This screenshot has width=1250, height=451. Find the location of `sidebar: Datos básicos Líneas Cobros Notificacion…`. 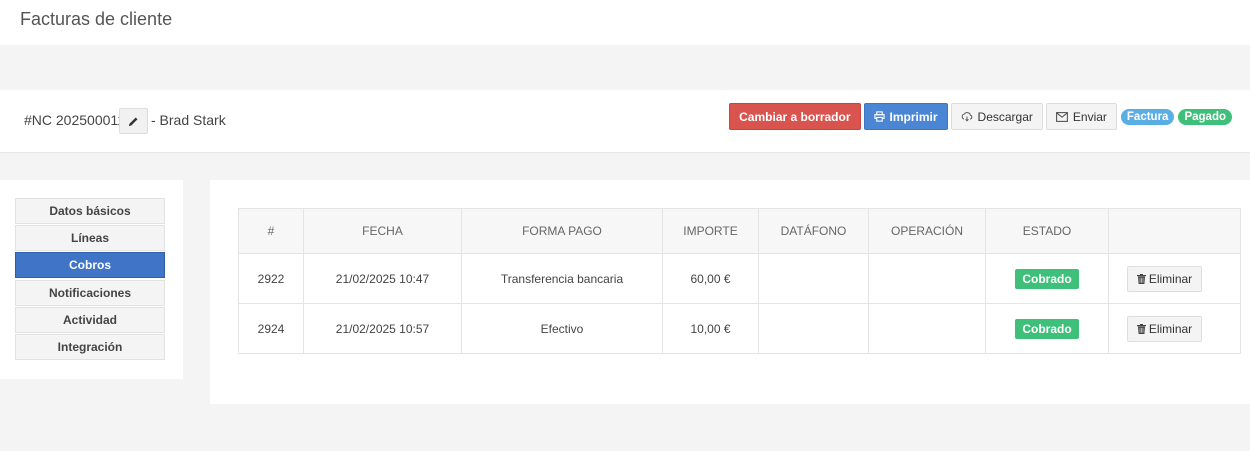

sidebar: Datos básicos Líneas Cobros Notificacion… is located at coordinates (91, 279).